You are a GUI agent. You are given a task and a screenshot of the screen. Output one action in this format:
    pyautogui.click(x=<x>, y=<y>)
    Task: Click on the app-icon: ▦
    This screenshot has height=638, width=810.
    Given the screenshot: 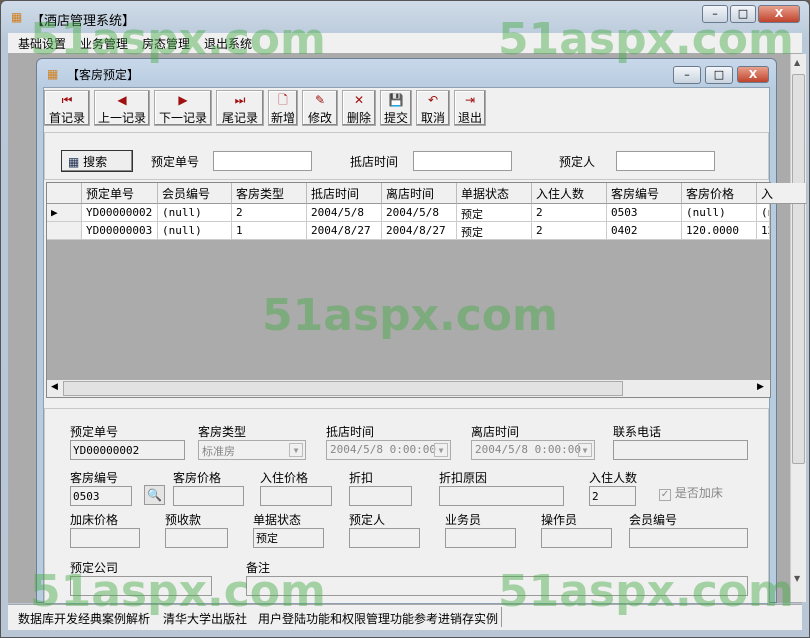 What is the action you would take?
    pyautogui.click(x=17, y=17)
    